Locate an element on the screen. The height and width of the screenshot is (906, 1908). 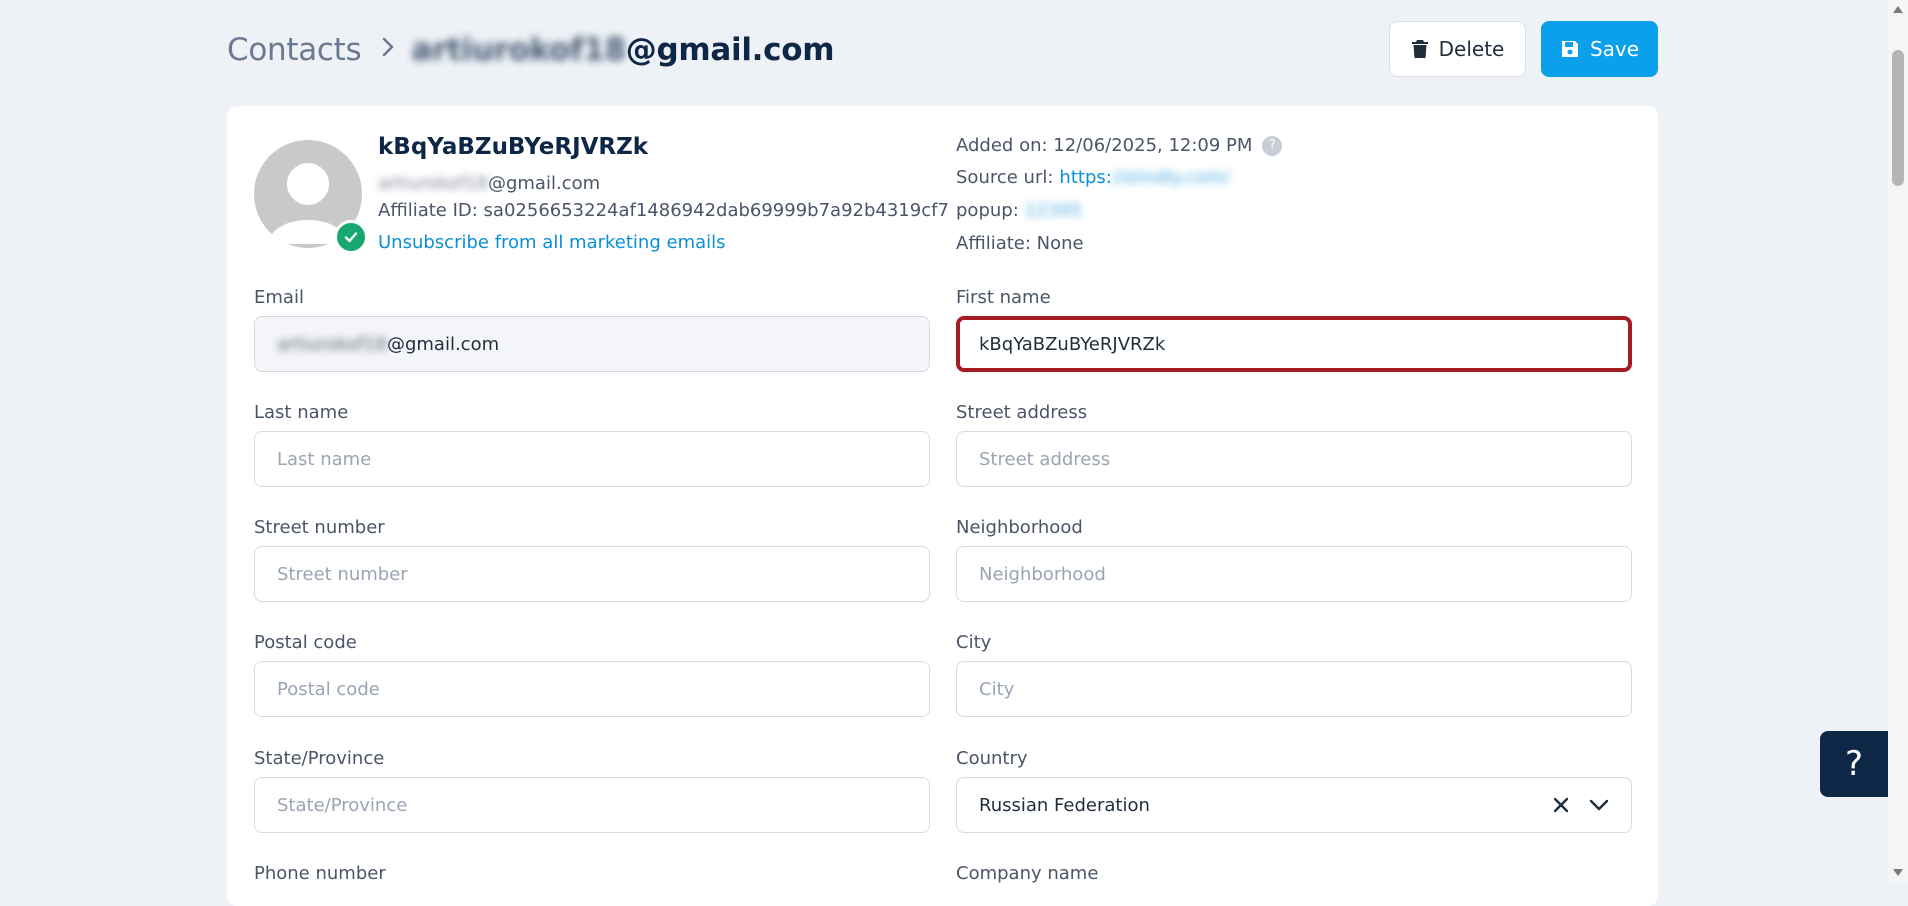
last-name-label: Last name is located at coordinates (301, 412).